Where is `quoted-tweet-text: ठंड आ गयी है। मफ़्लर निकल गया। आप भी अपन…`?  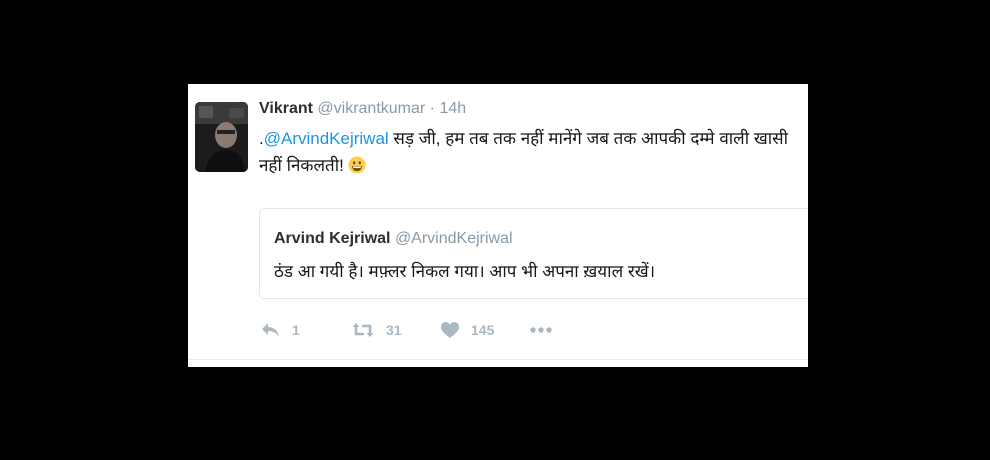
quoted-tweet-text: ठंड आ गयी है। मफ़्लर निकल गया। आप भी अपन… is located at coordinates (465, 271).